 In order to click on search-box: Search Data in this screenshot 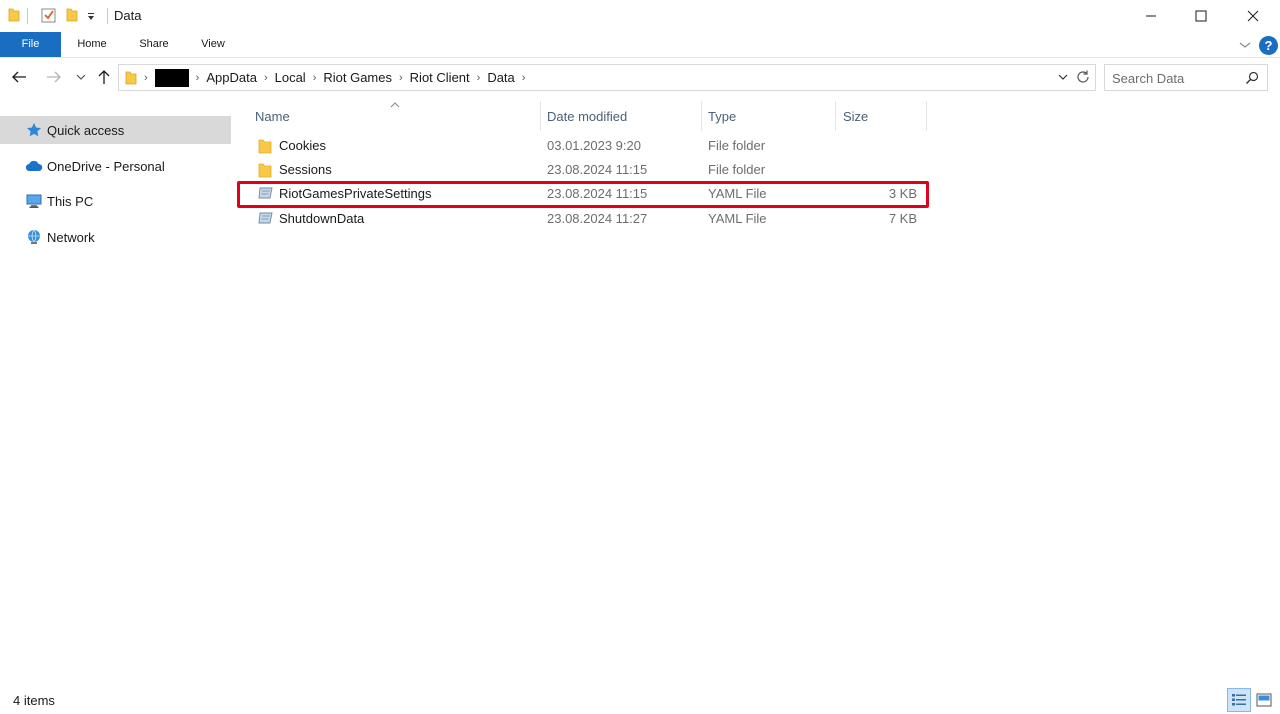, I will do `click(1186, 77)`.